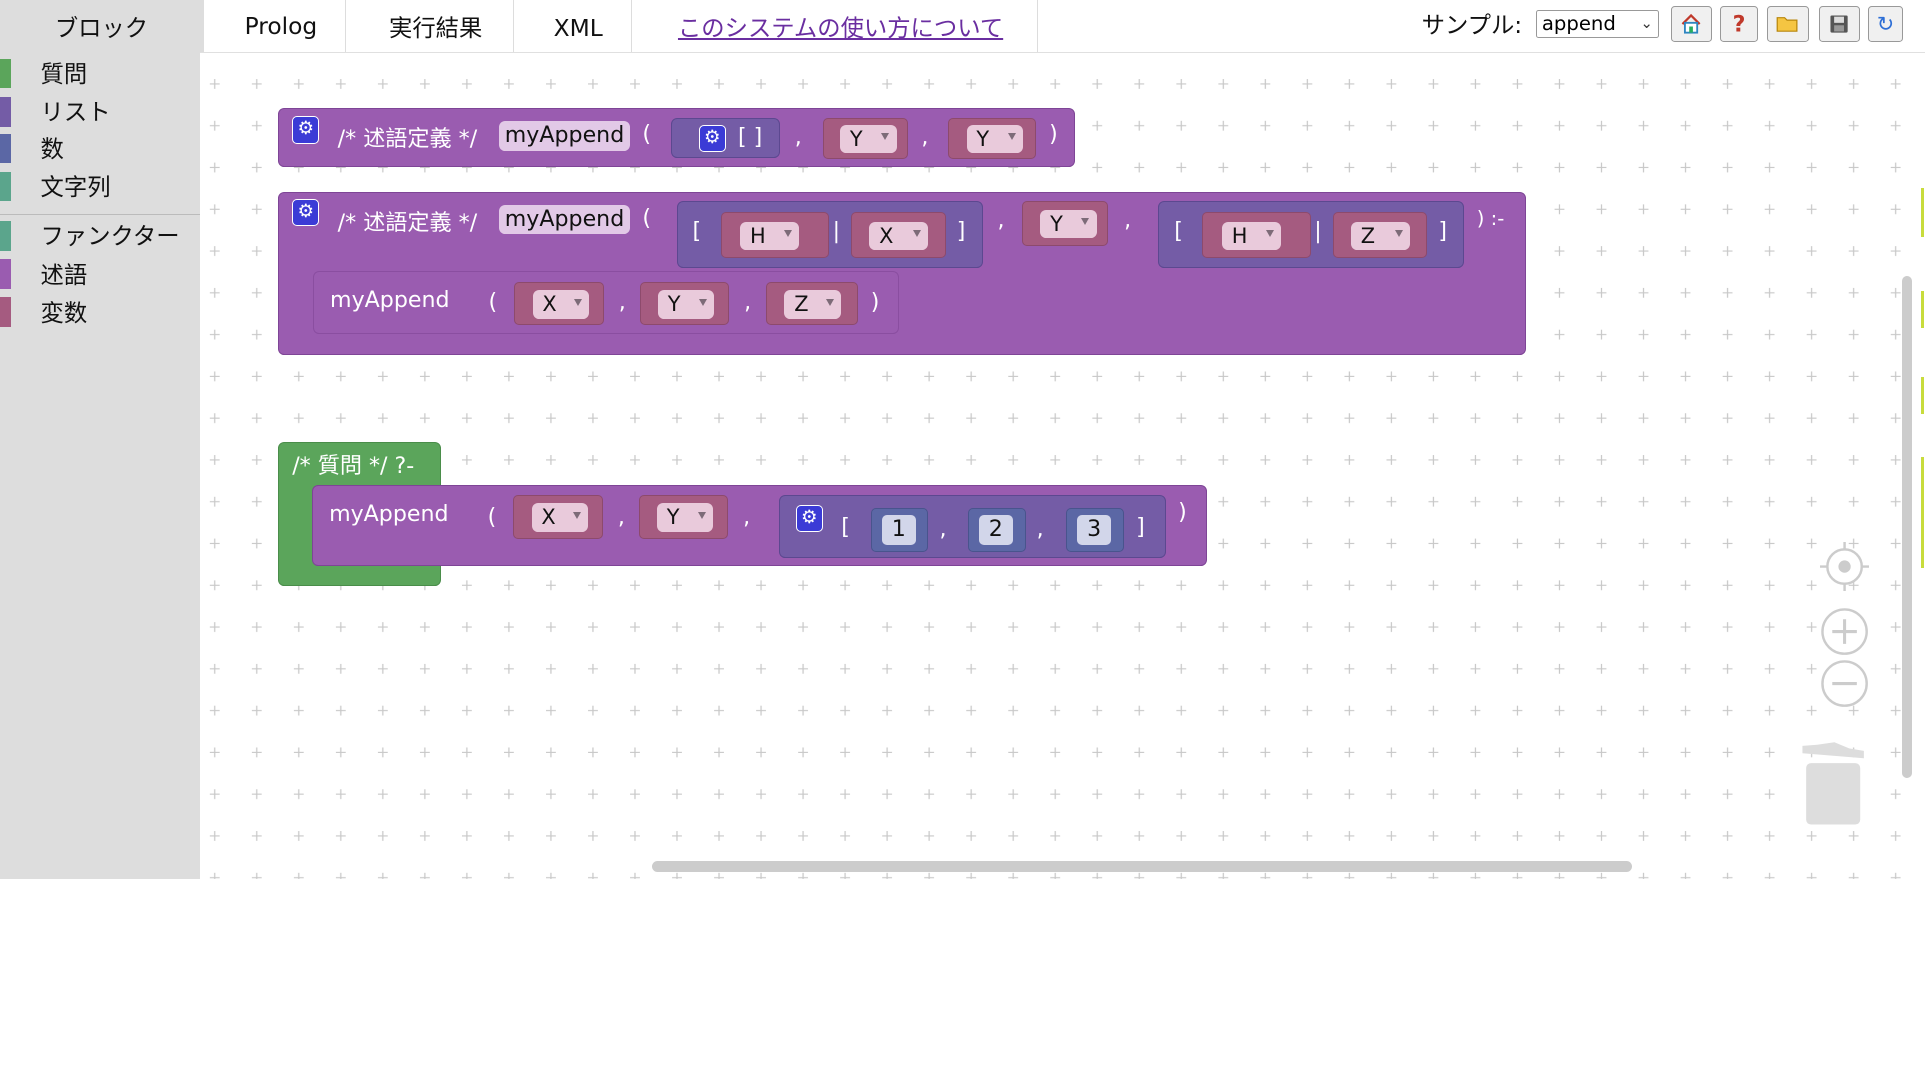 The image size is (1926, 1079). I want to click on category-question: 質問, so click(100, 71).